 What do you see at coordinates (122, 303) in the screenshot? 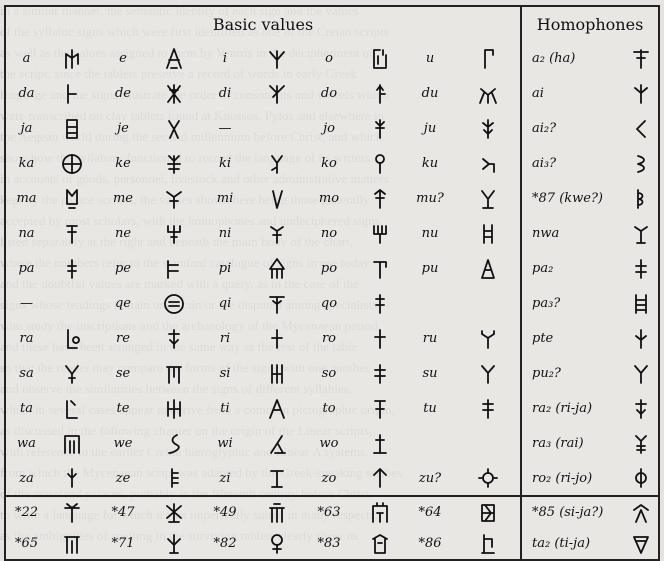
I see `syllable-label: qe` at bounding box center [122, 303].